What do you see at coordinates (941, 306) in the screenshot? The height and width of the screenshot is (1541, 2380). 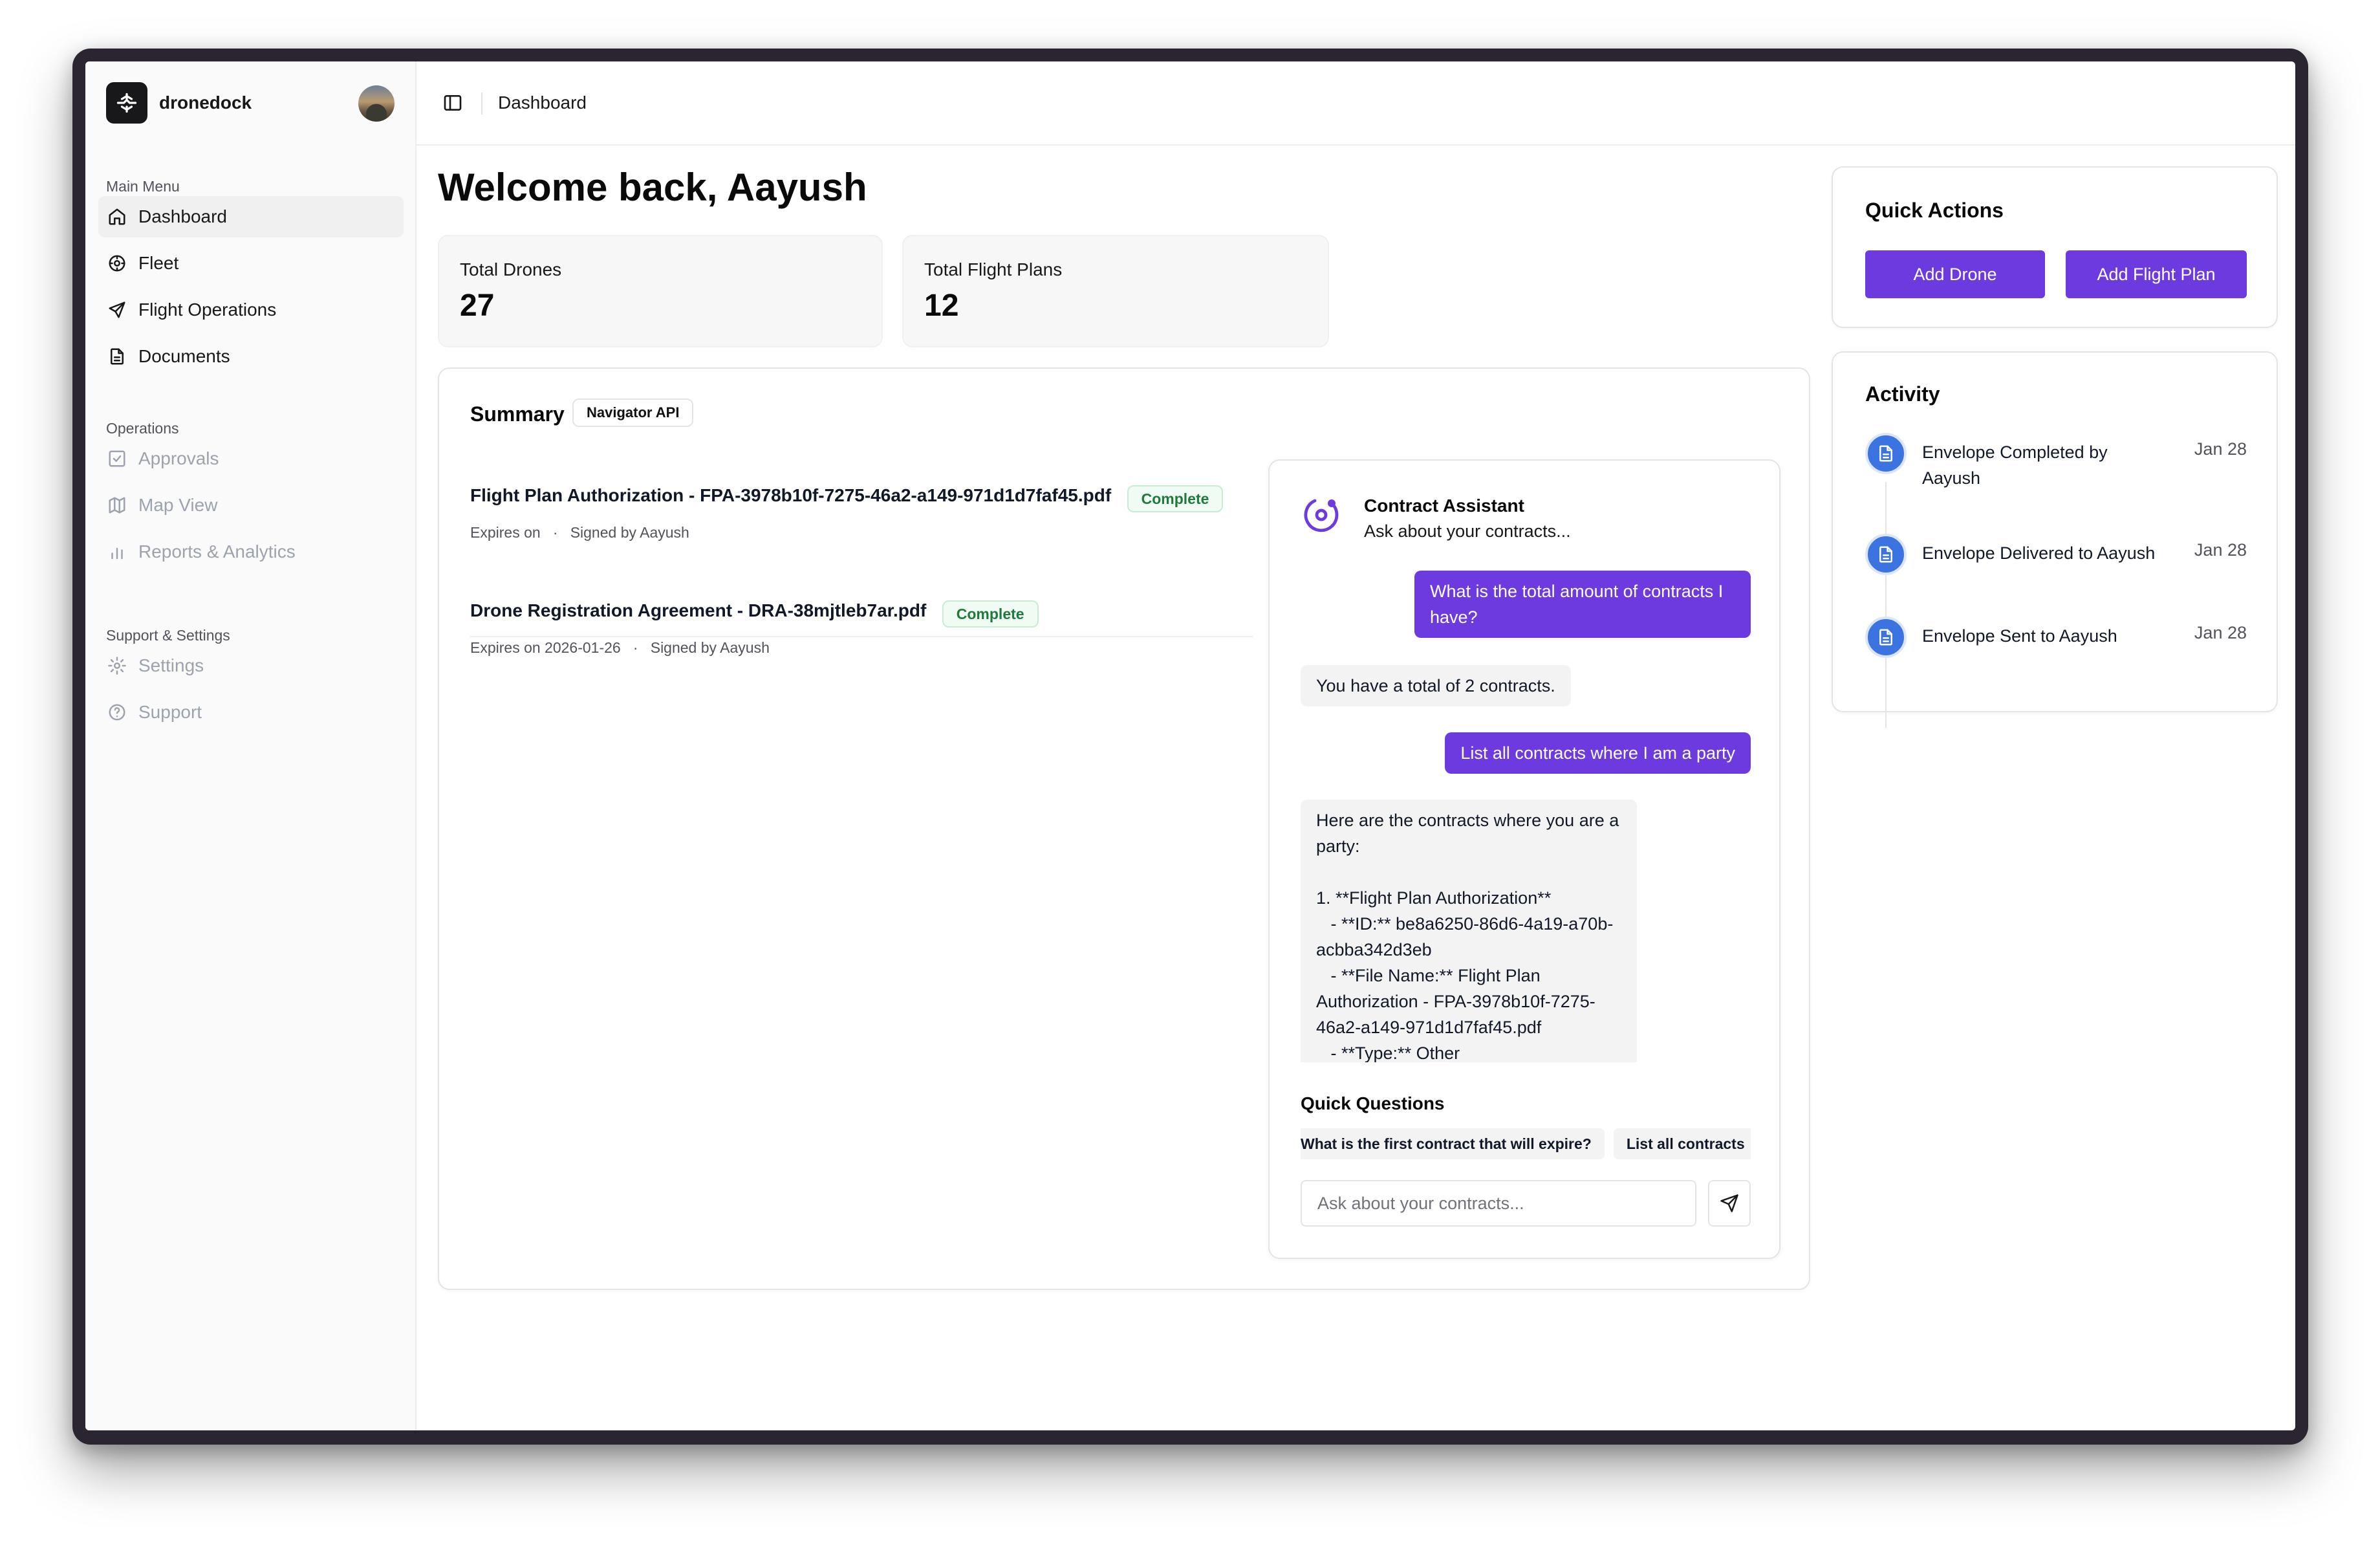 I see `stat-value: 12` at bounding box center [941, 306].